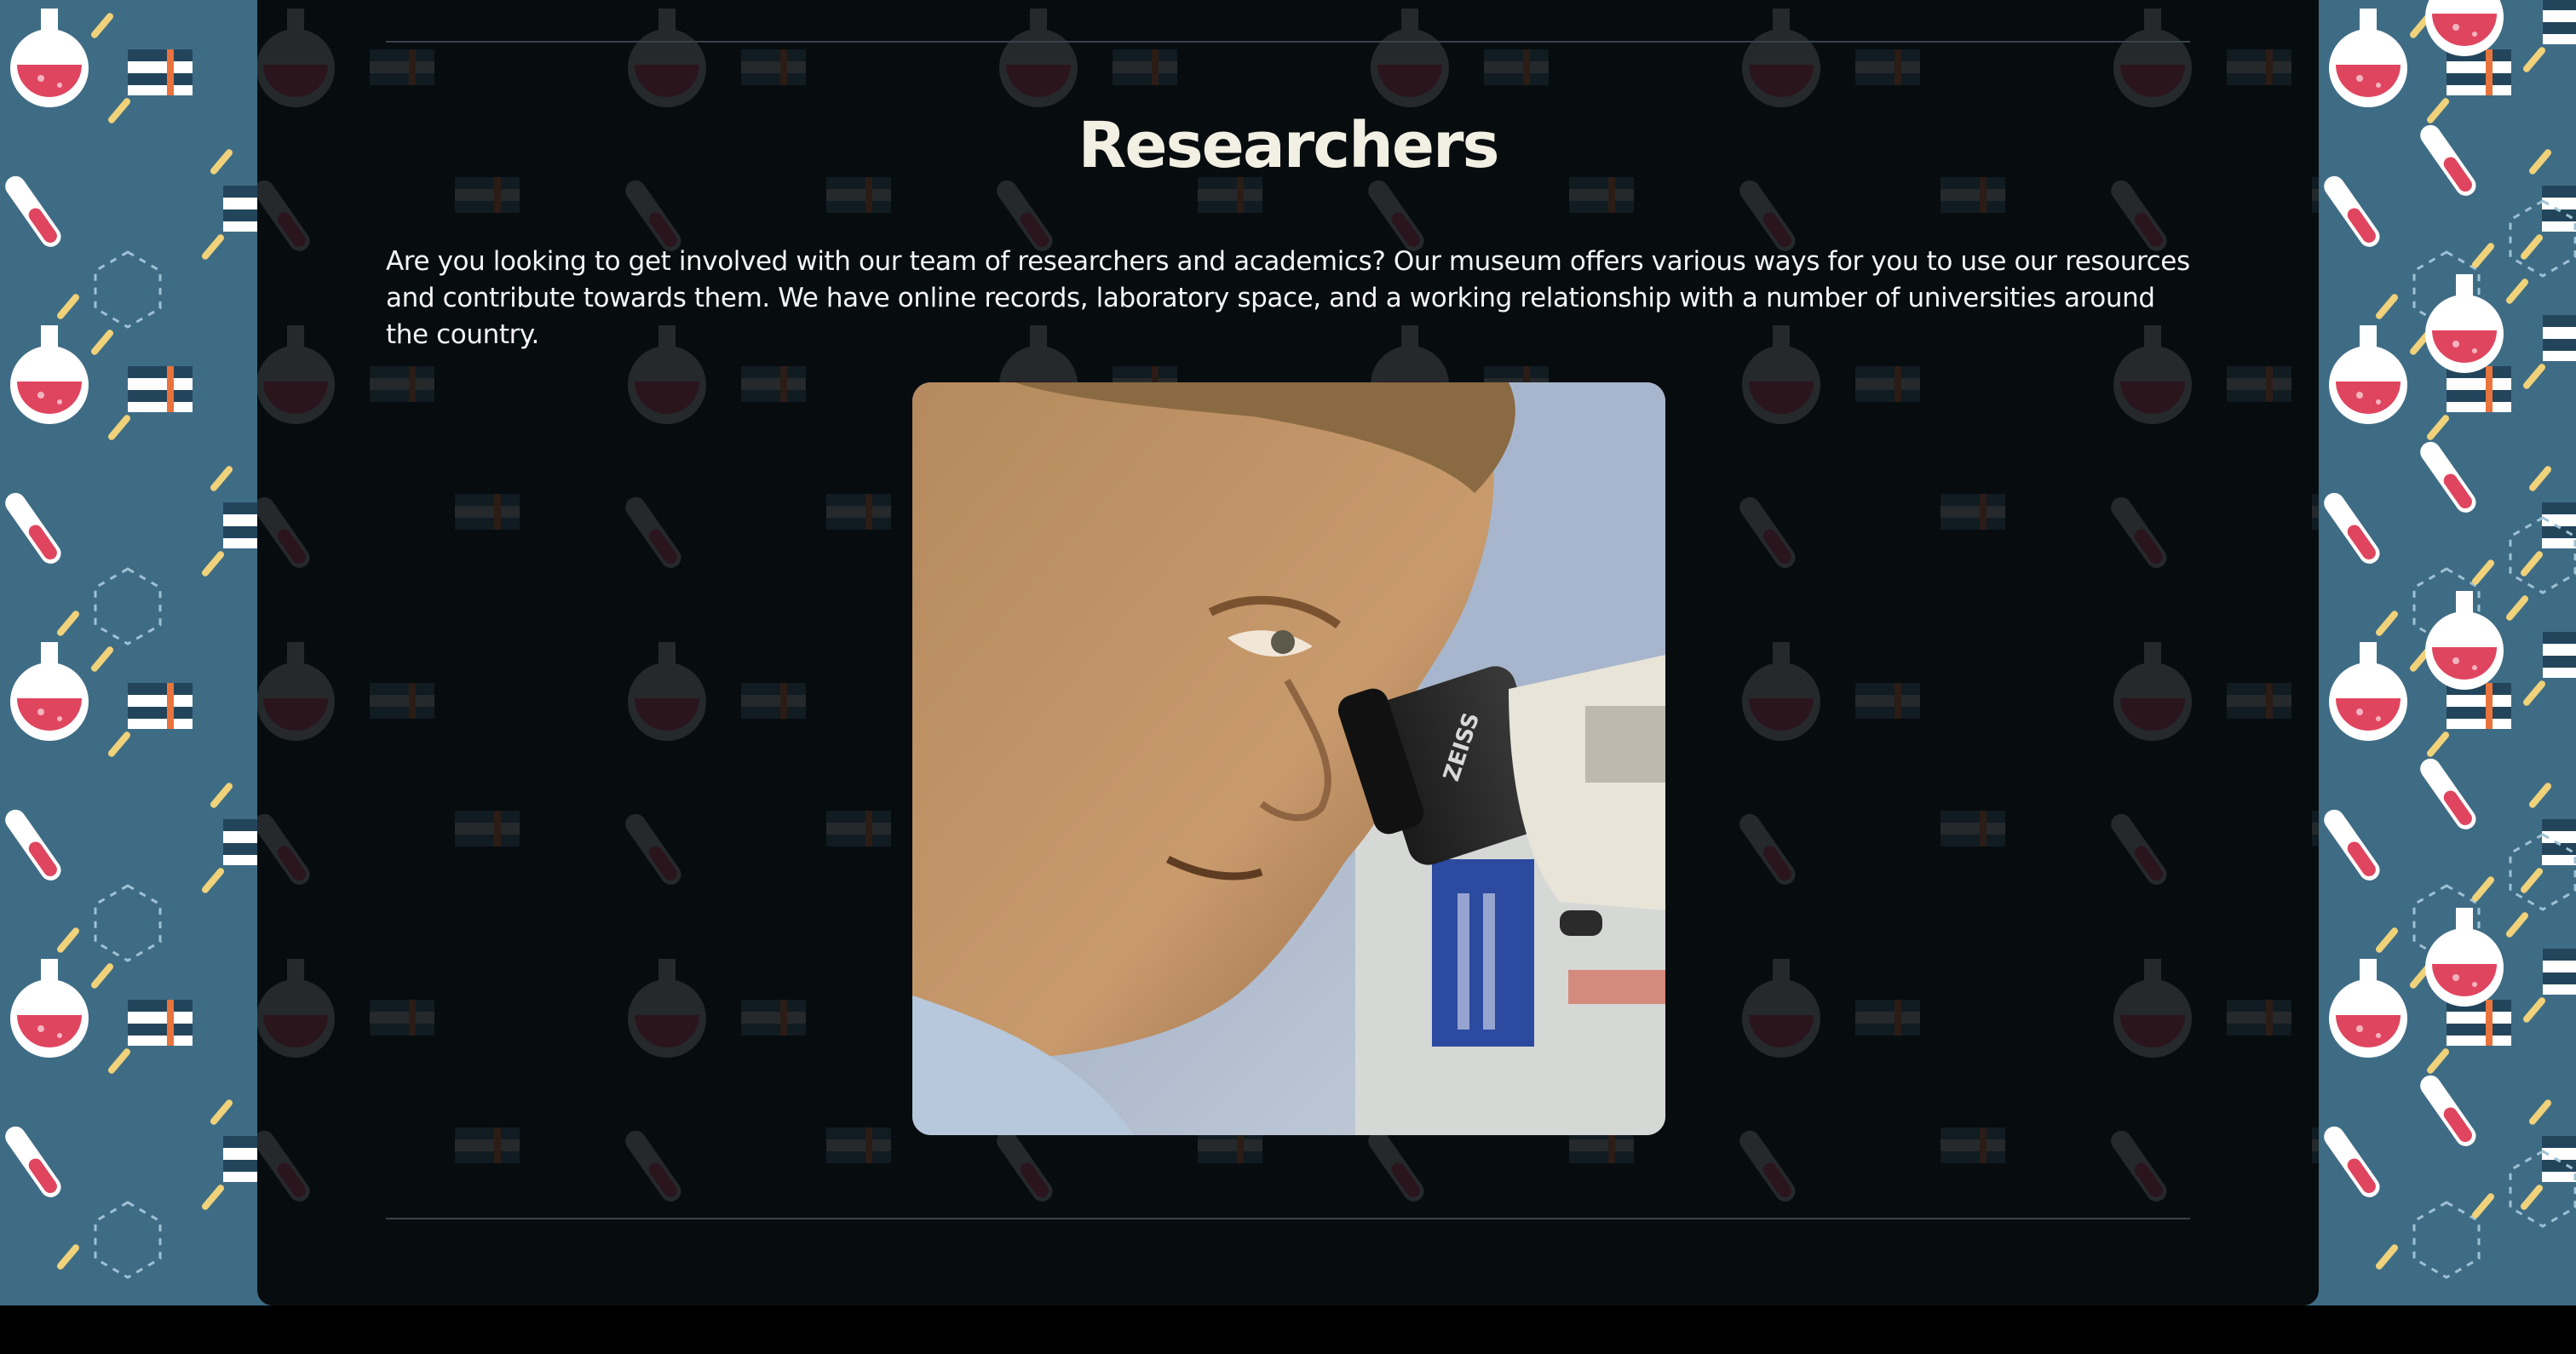 The width and height of the screenshot is (2576, 1354). Describe the element at coordinates (1288, 42) in the screenshot. I see `section-divider-top` at that location.